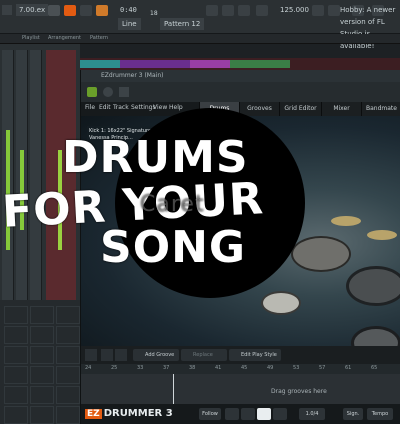  I want to click on snap-selector: Line, so click(129, 24).